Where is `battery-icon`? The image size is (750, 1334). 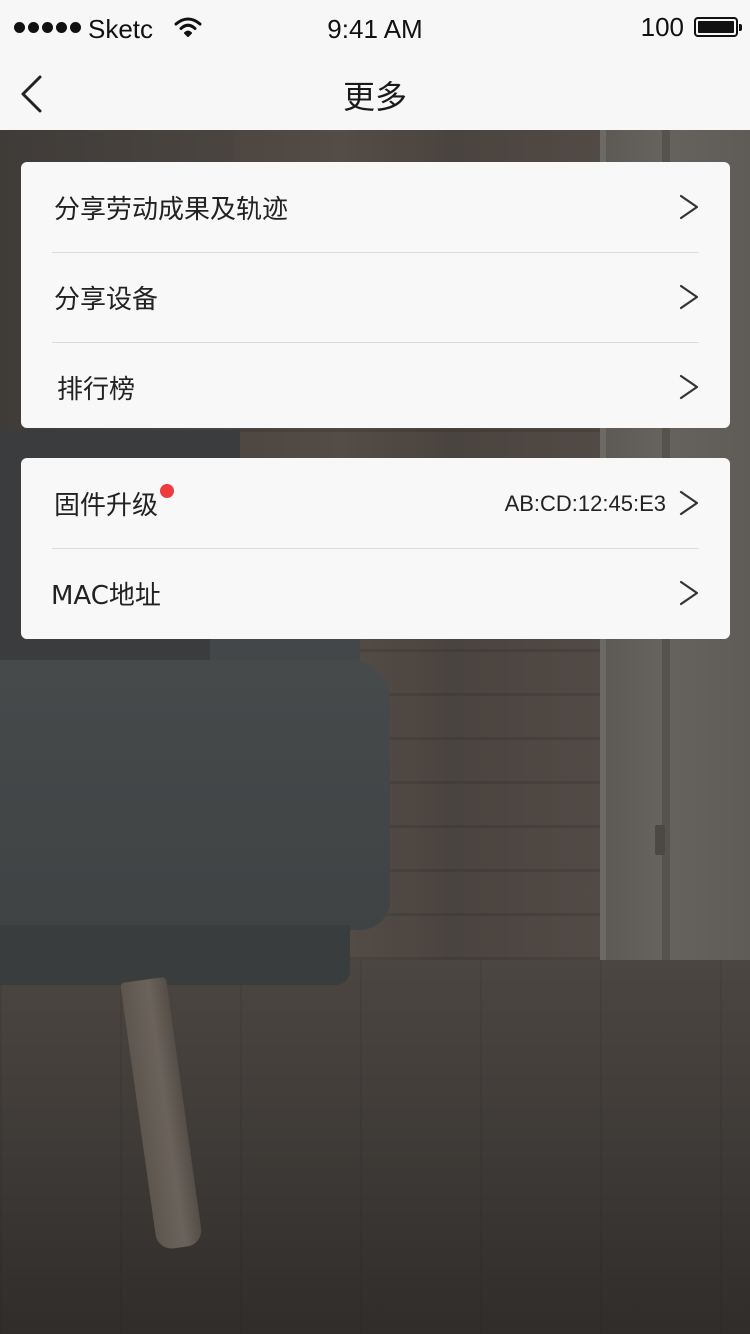
battery-icon is located at coordinates (718, 27).